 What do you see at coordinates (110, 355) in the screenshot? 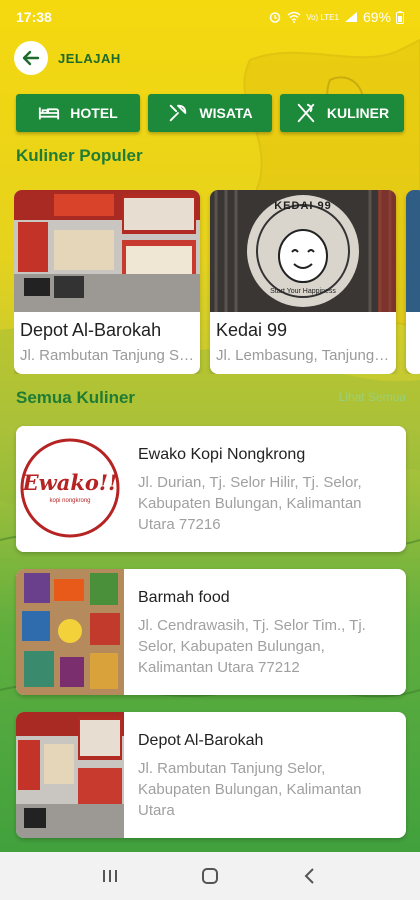
I see `popular-address: Jl. Rambutan Tanjung Selor` at bounding box center [110, 355].